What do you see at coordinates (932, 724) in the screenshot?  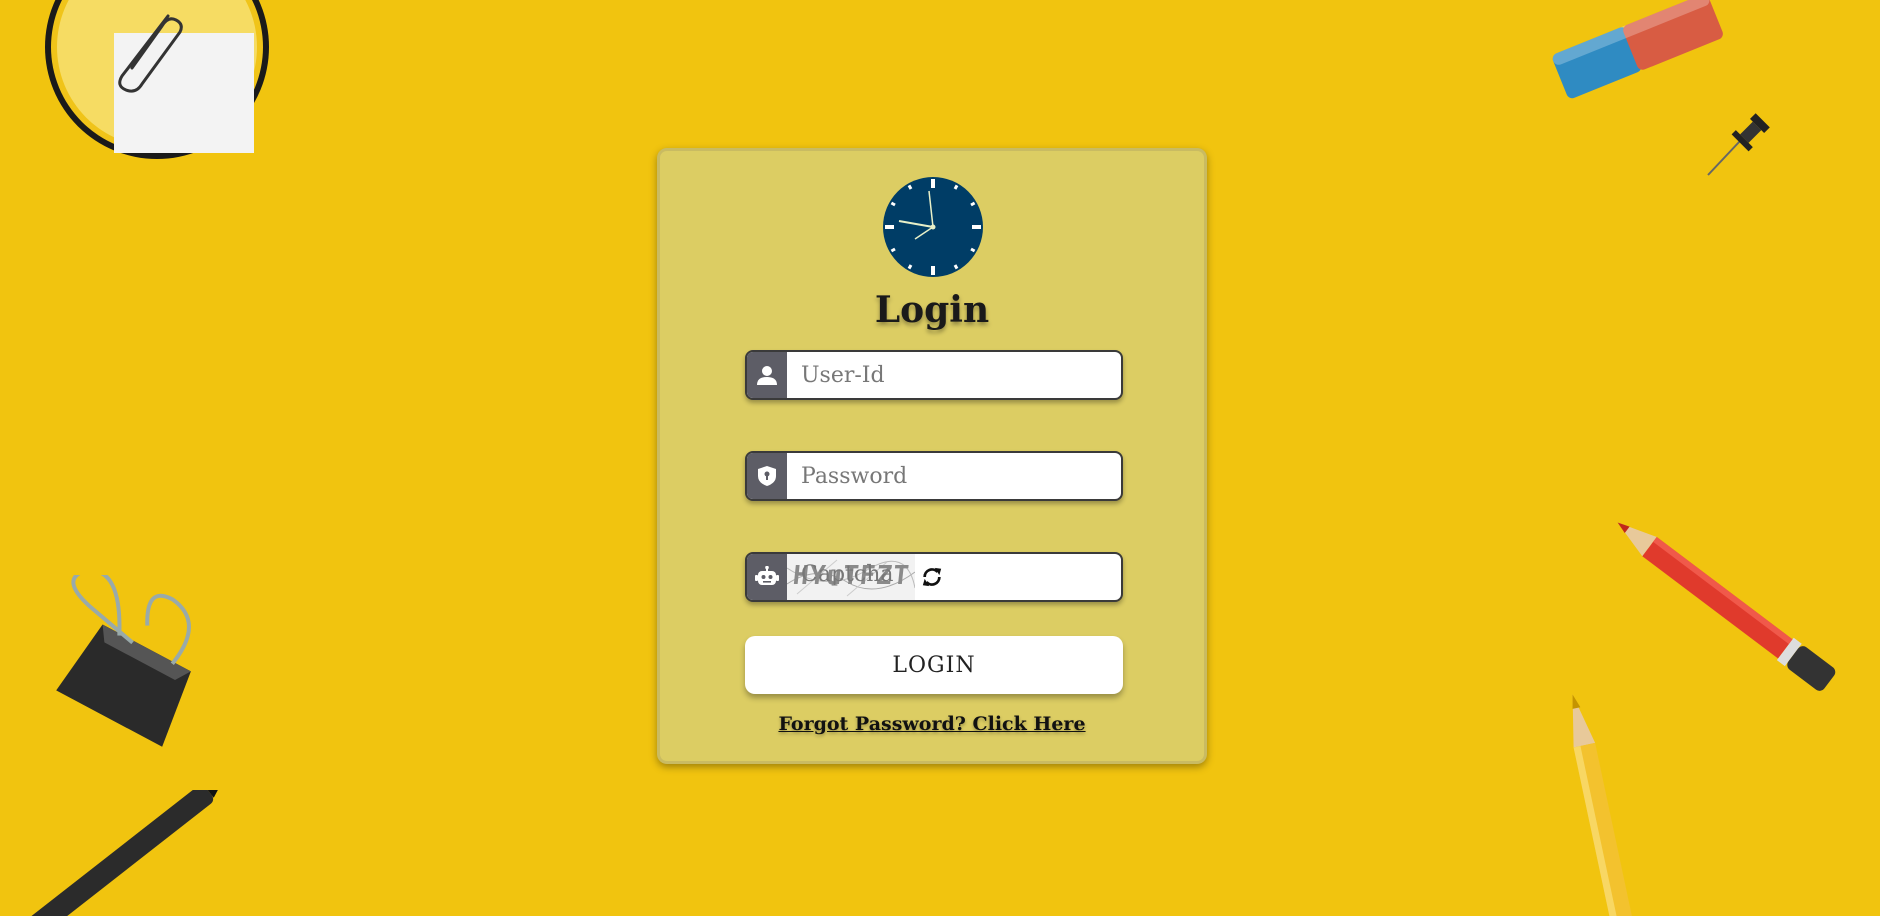 I see `forgot-password-link: Forgot Password? Click Here` at bounding box center [932, 724].